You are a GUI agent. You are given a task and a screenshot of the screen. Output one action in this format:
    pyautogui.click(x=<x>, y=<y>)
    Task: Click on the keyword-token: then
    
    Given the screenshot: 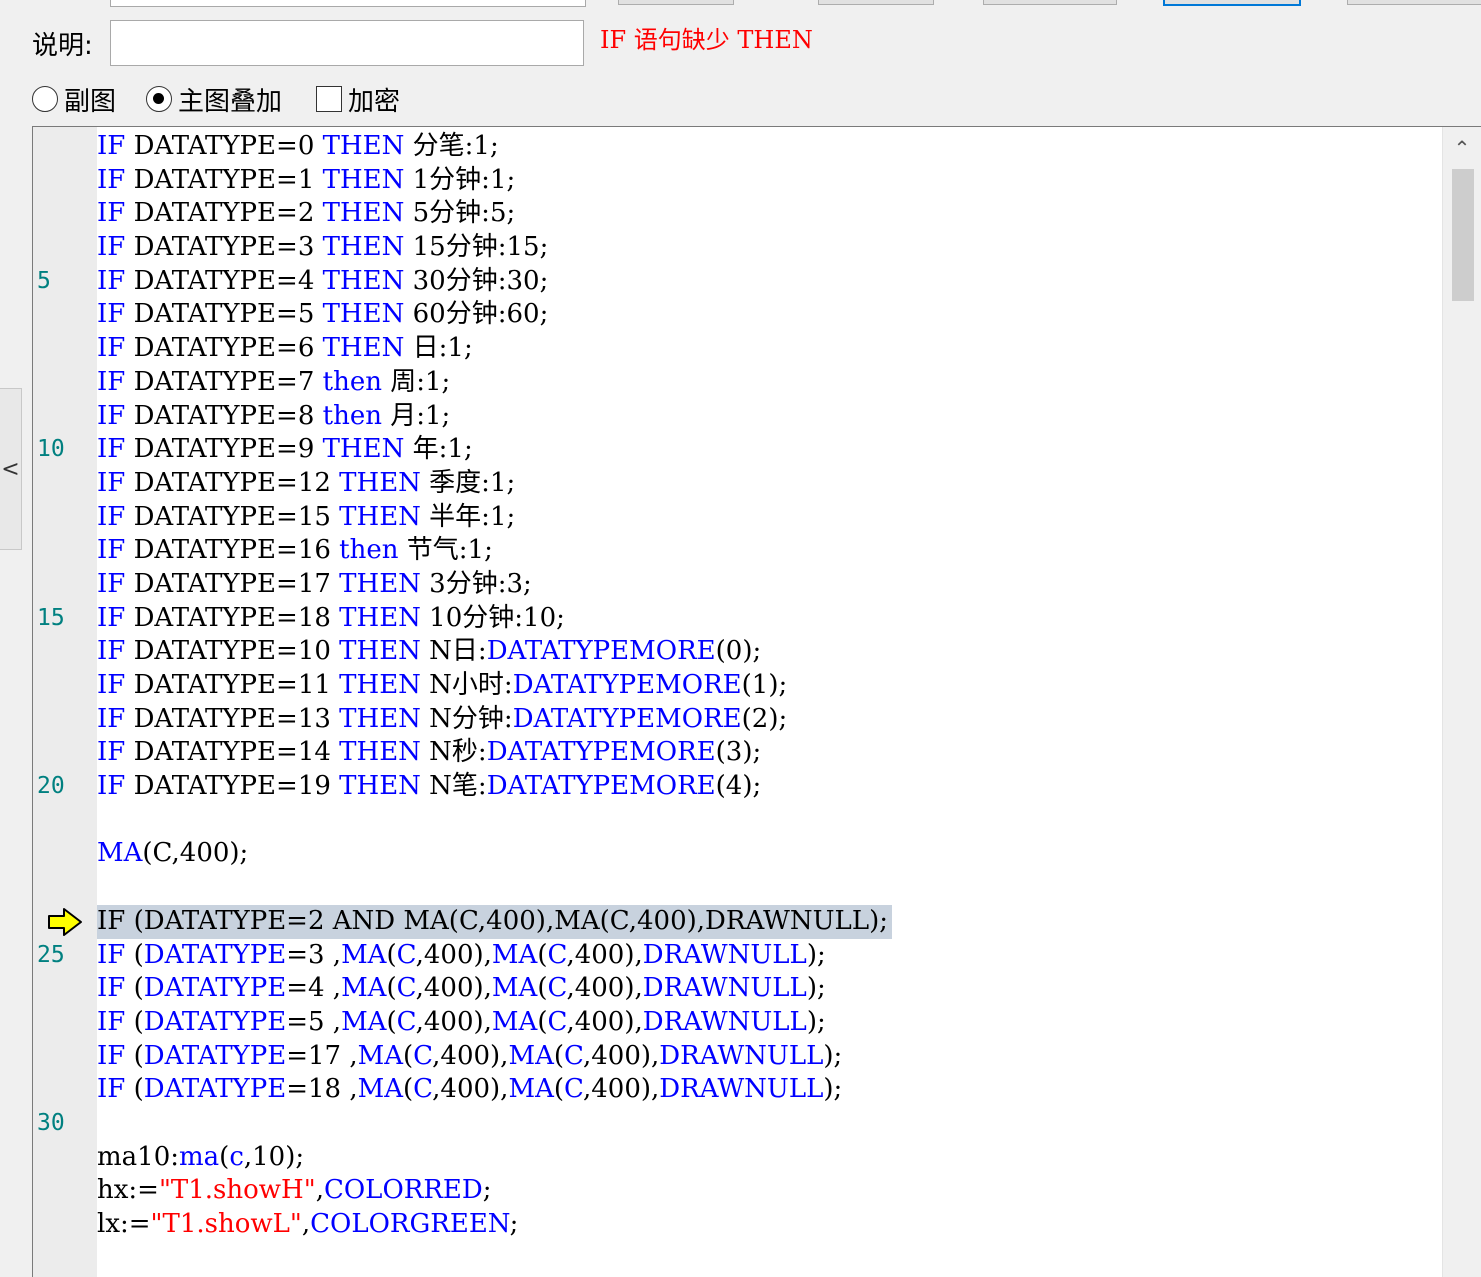 What is the action you would take?
    pyautogui.click(x=369, y=550)
    